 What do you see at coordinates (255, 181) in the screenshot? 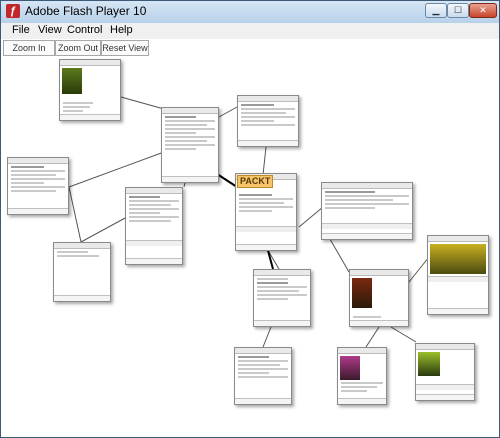
I see `packt-logo: PACKT` at bounding box center [255, 181].